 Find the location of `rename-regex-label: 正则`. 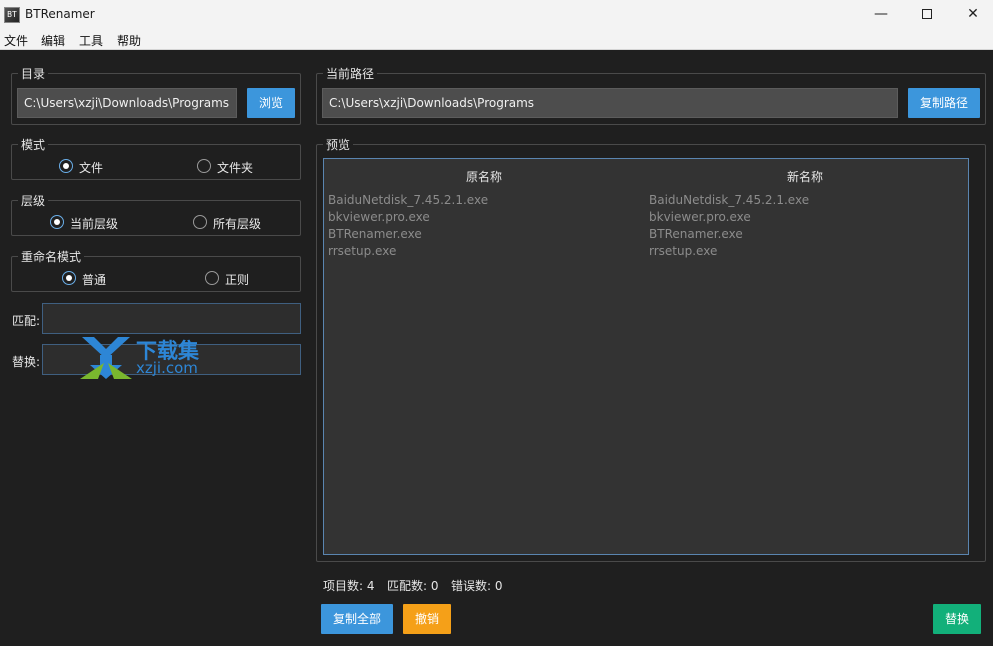

rename-regex-label: 正则 is located at coordinates (237, 280).